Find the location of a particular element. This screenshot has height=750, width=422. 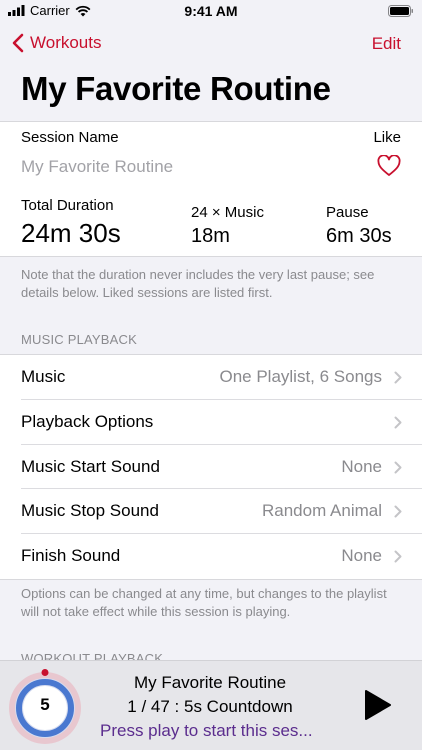

row-label: Music Stop Sound is located at coordinates (90, 511).